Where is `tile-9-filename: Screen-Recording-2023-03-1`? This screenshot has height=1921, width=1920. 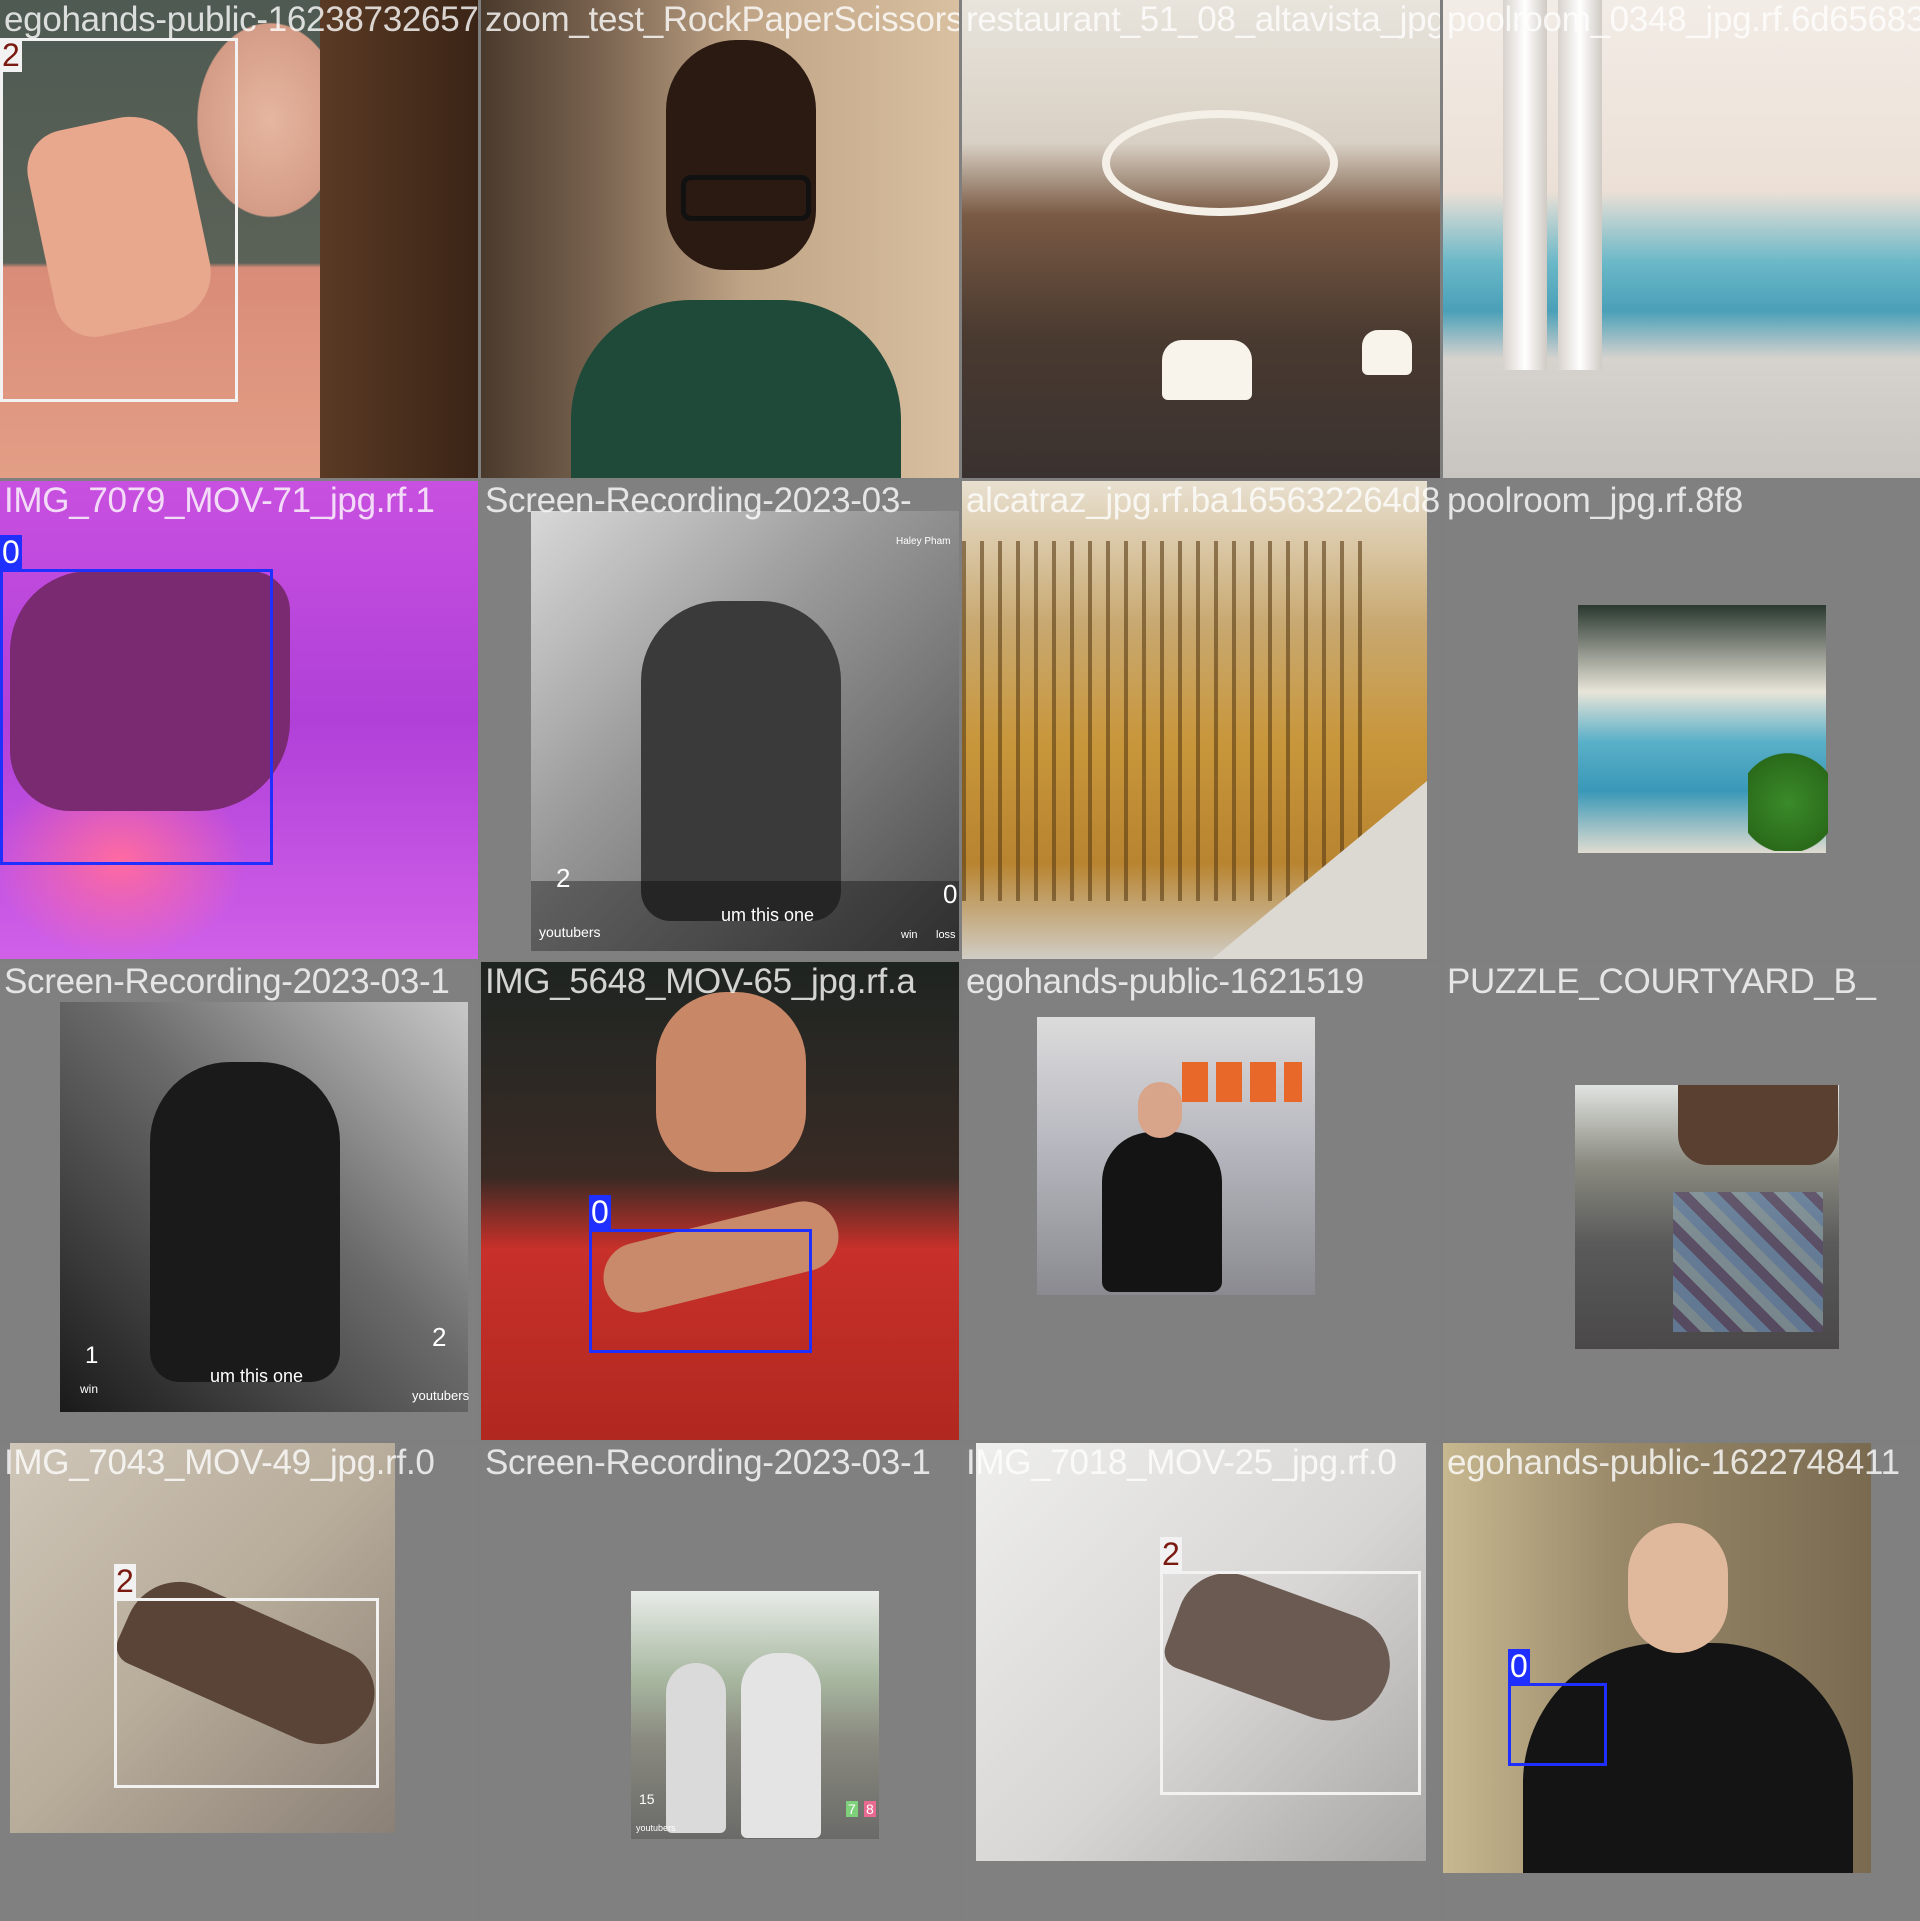 tile-9-filename: Screen-Recording-2023-03-1 is located at coordinates (227, 981).